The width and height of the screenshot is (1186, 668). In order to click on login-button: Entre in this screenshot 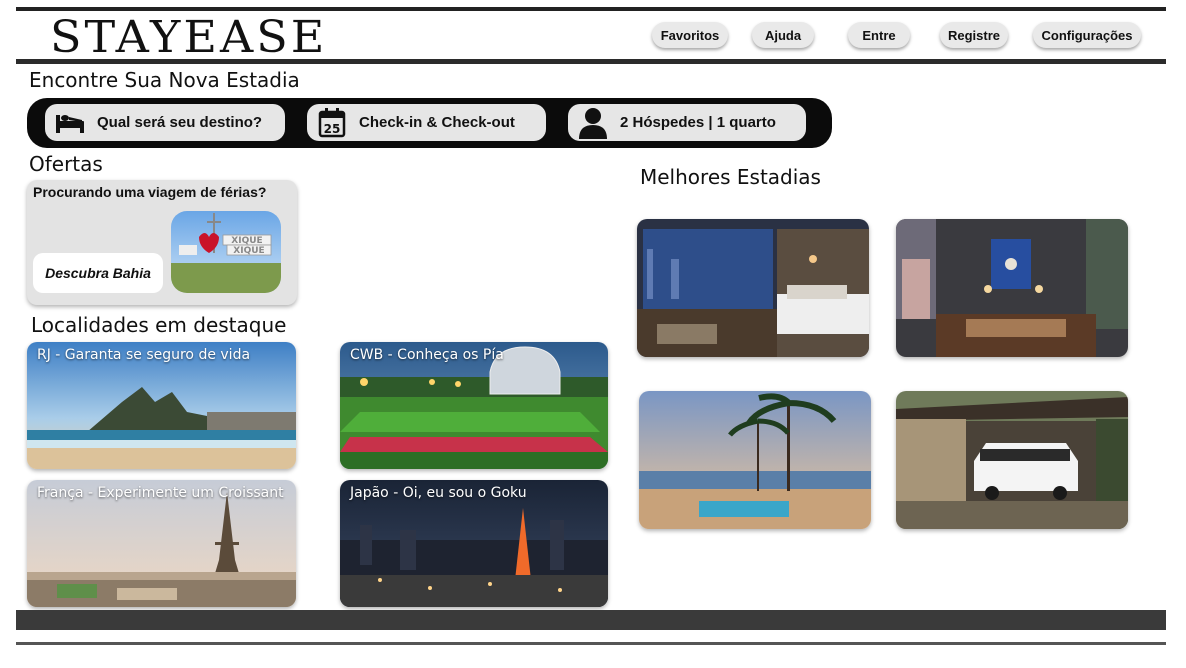, I will do `click(879, 35)`.